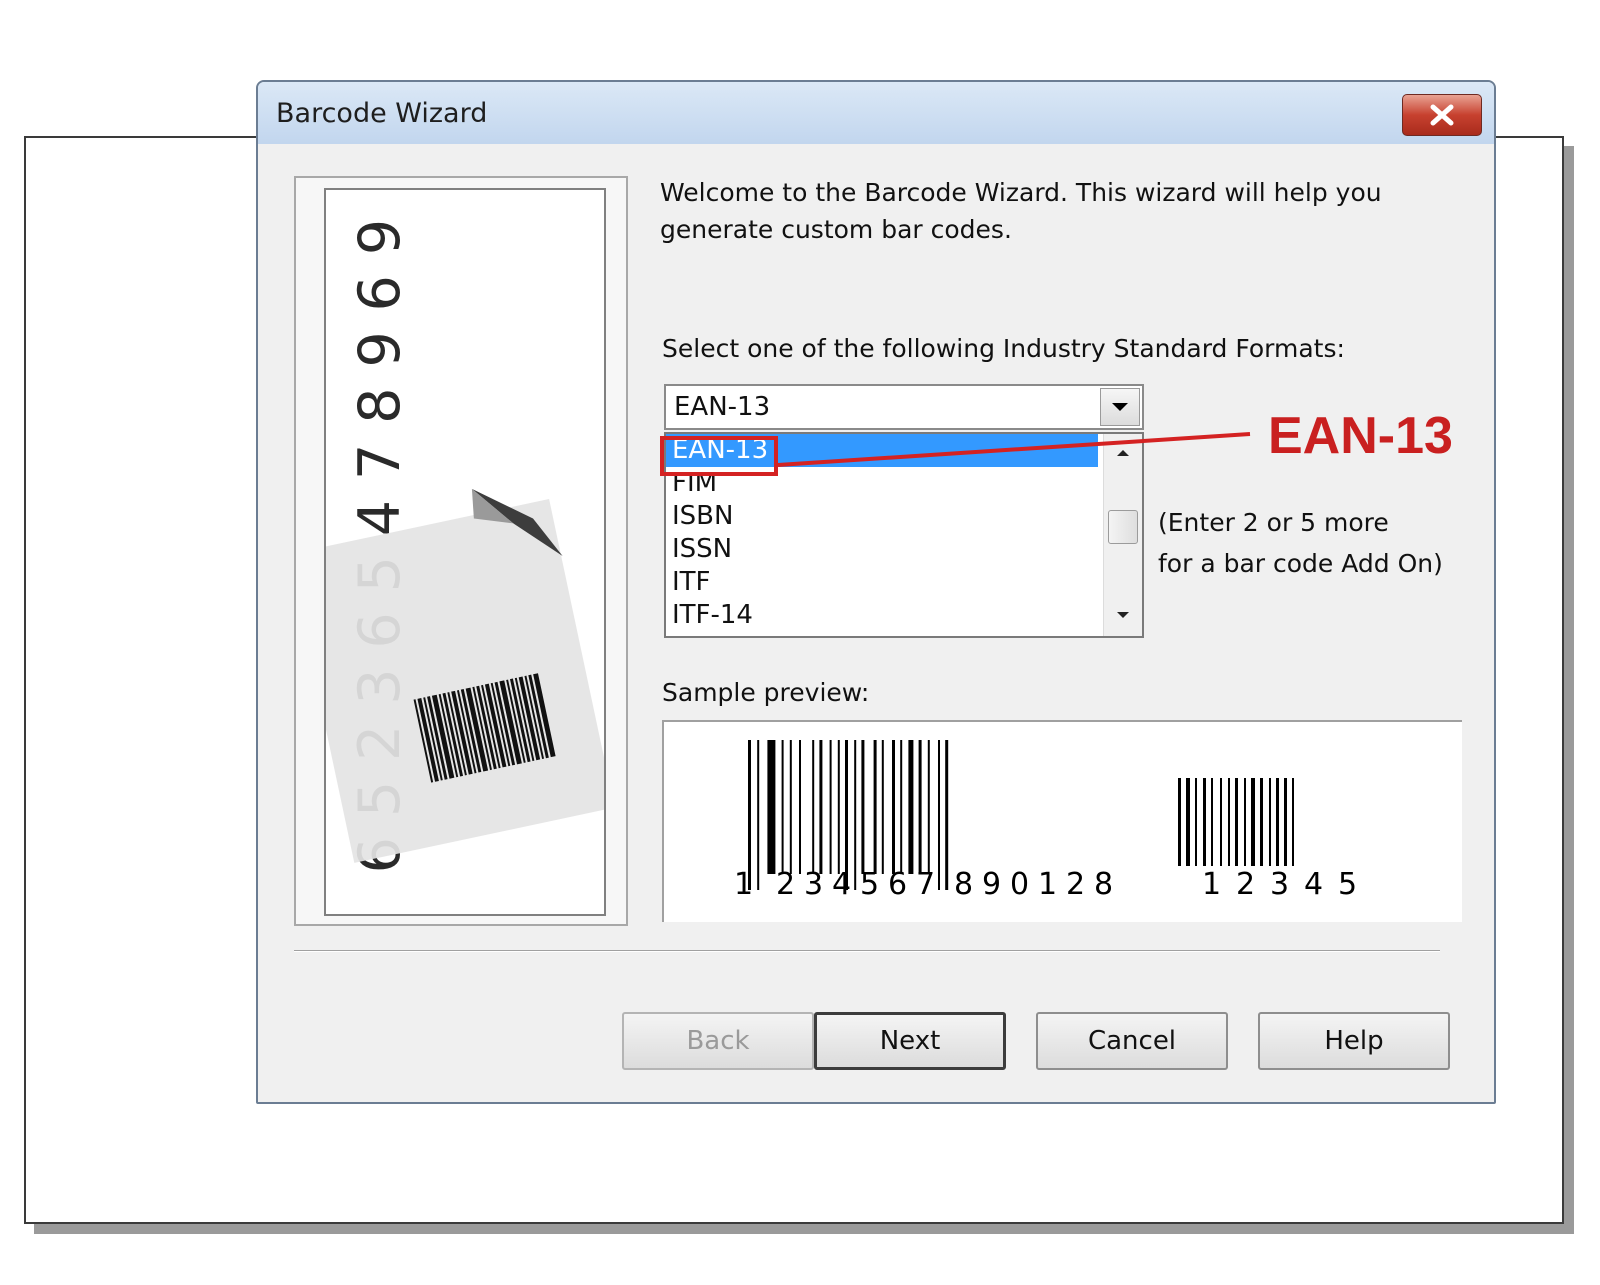 The image size is (1600, 1285). What do you see at coordinates (1132, 1041) in the screenshot?
I see `cancel-button: Cancel` at bounding box center [1132, 1041].